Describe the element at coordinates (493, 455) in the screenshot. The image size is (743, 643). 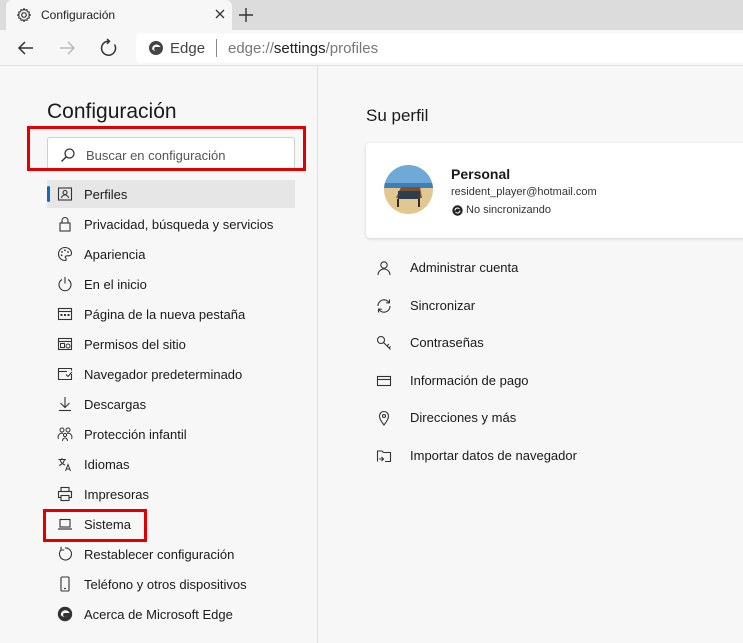
I see `action-label: Importar datos de navegador` at that location.